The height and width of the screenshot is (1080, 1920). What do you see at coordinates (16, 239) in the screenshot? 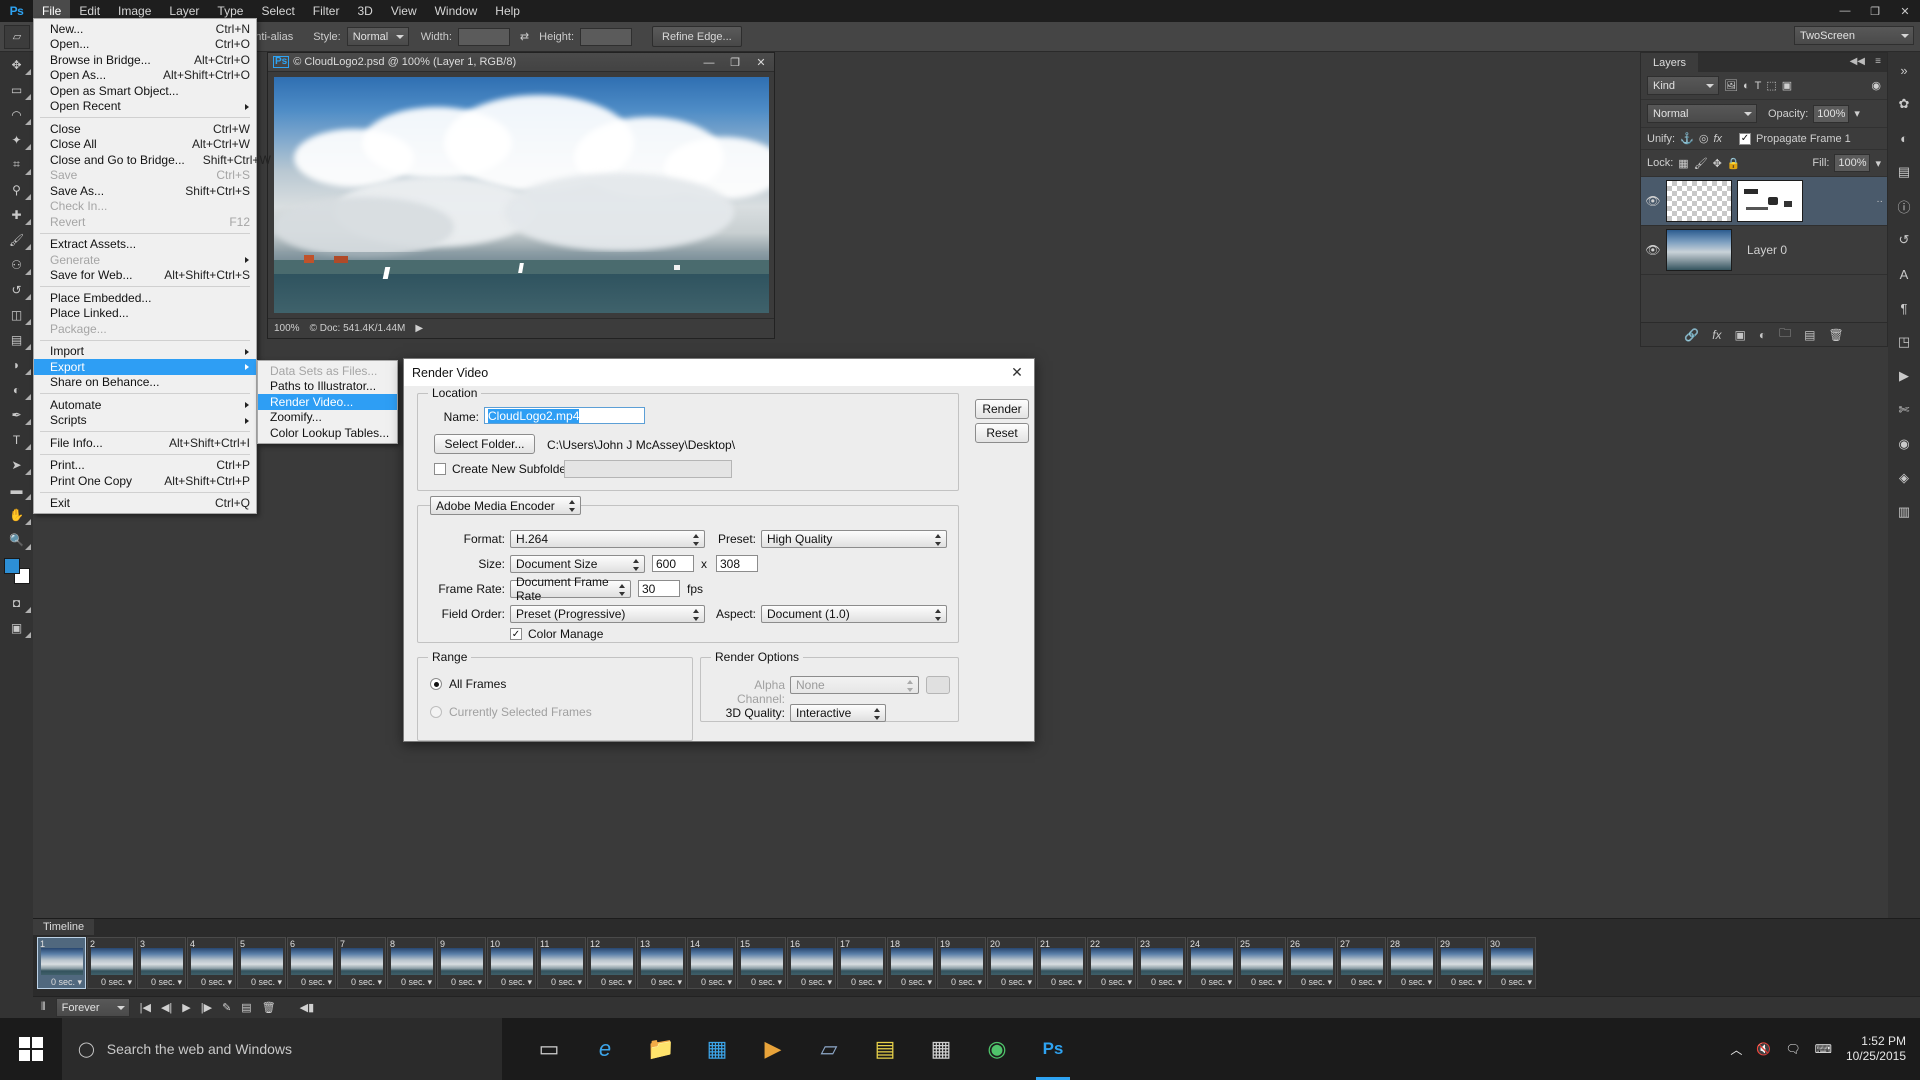
I see `brush-tool: 🖌` at bounding box center [16, 239].